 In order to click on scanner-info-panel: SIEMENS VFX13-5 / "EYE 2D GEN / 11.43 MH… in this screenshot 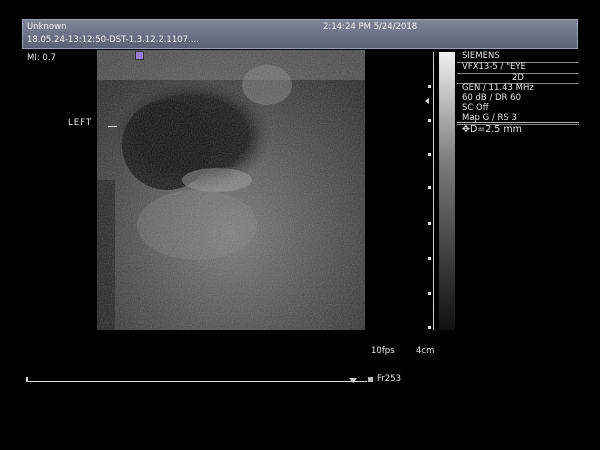, I will do `click(518, 93)`.